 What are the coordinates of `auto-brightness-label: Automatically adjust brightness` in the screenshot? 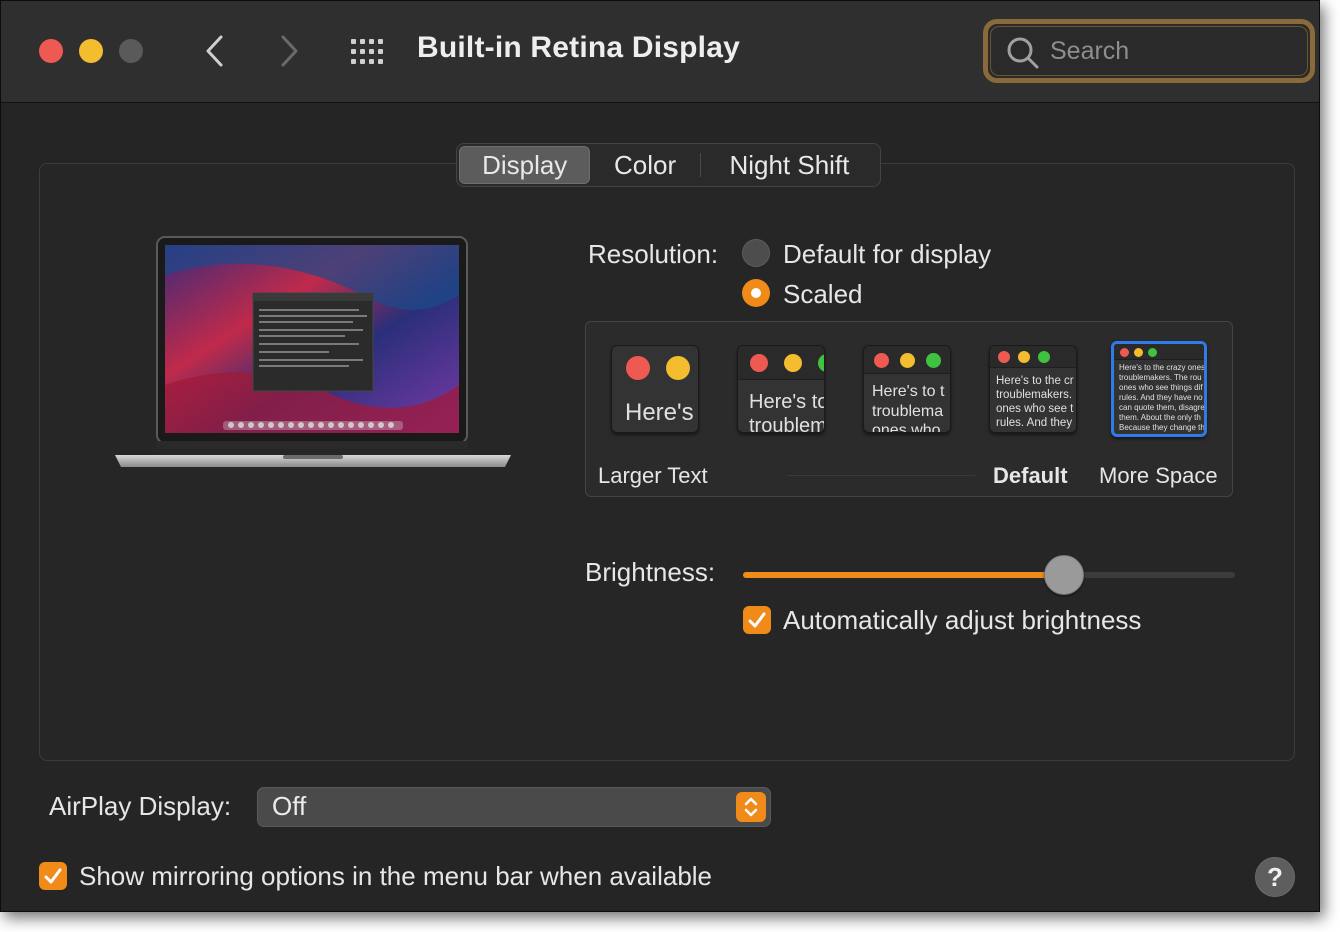 It's located at (962, 620).